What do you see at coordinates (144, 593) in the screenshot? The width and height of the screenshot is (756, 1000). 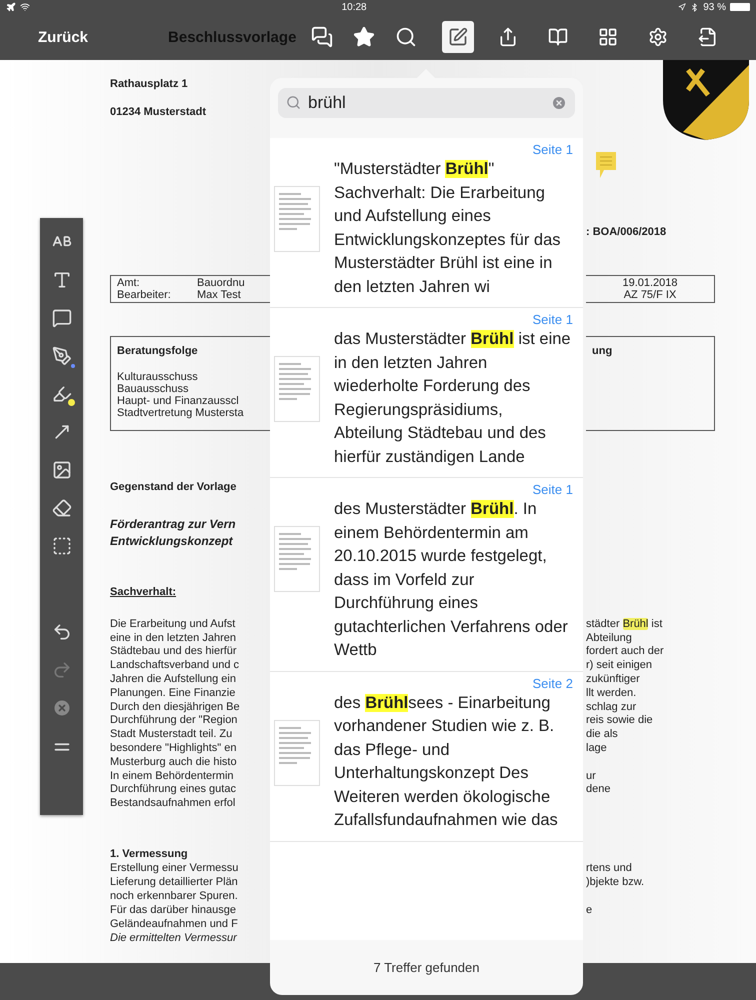 I see `section-heading: Sachverhalt:` at bounding box center [144, 593].